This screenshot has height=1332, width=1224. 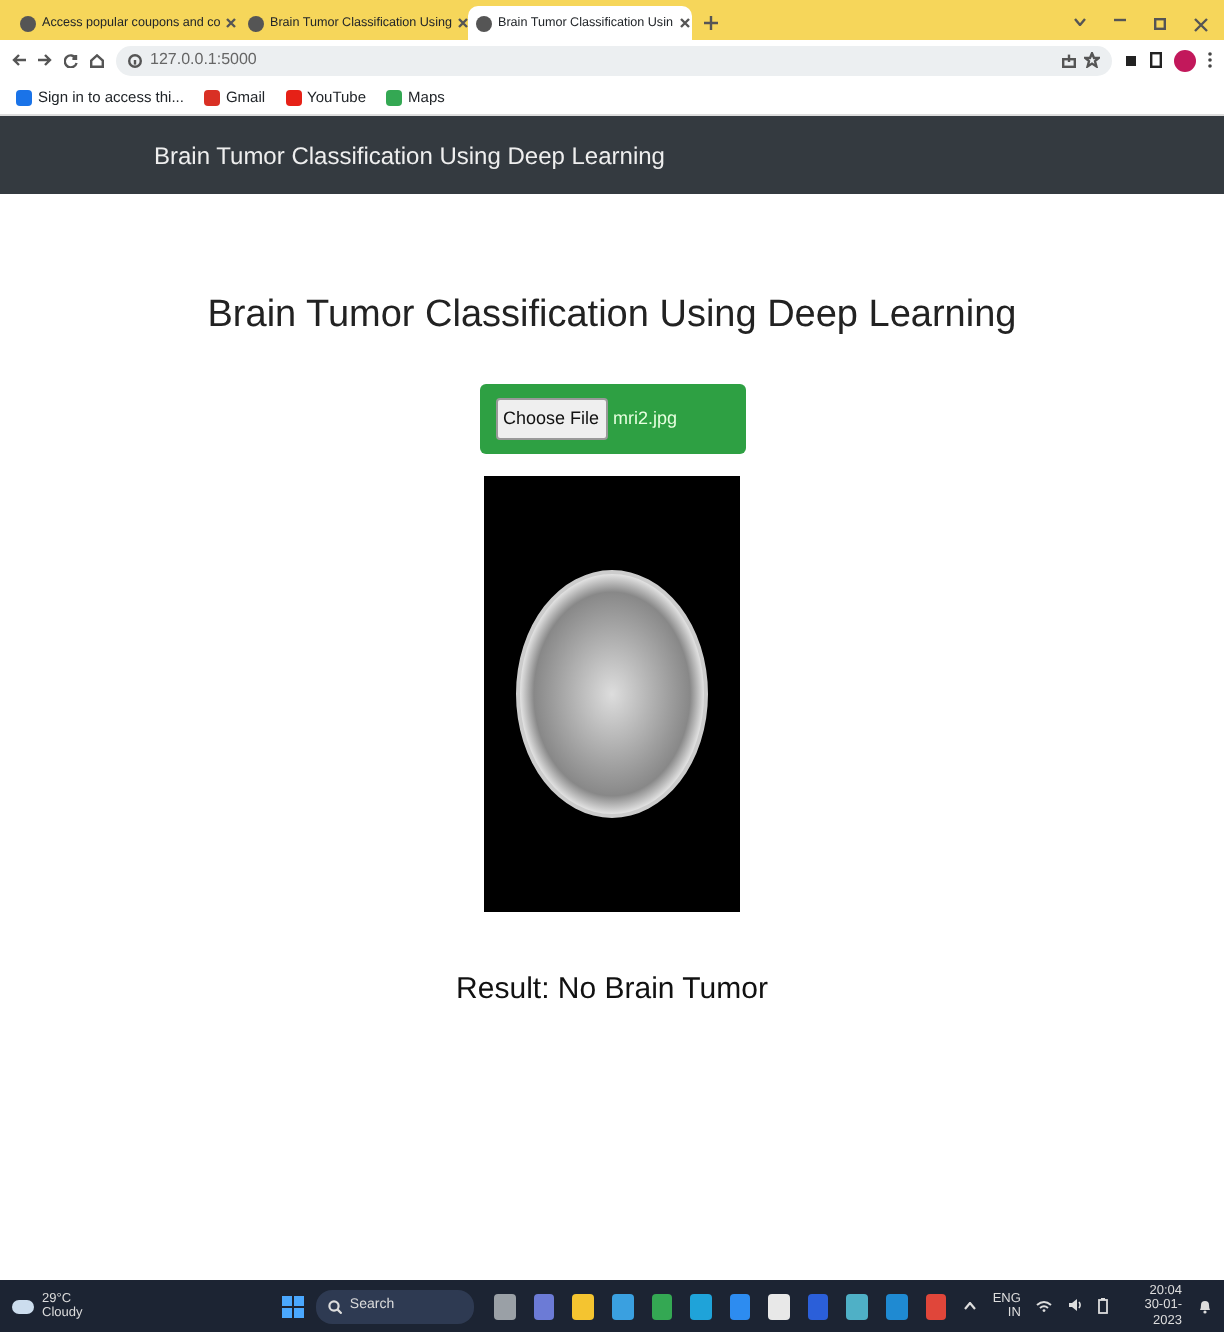 What do you see at coordinates (1185, 60) in the screenshot?
I see `avatar-icon` at bounding box center [1185, 60].